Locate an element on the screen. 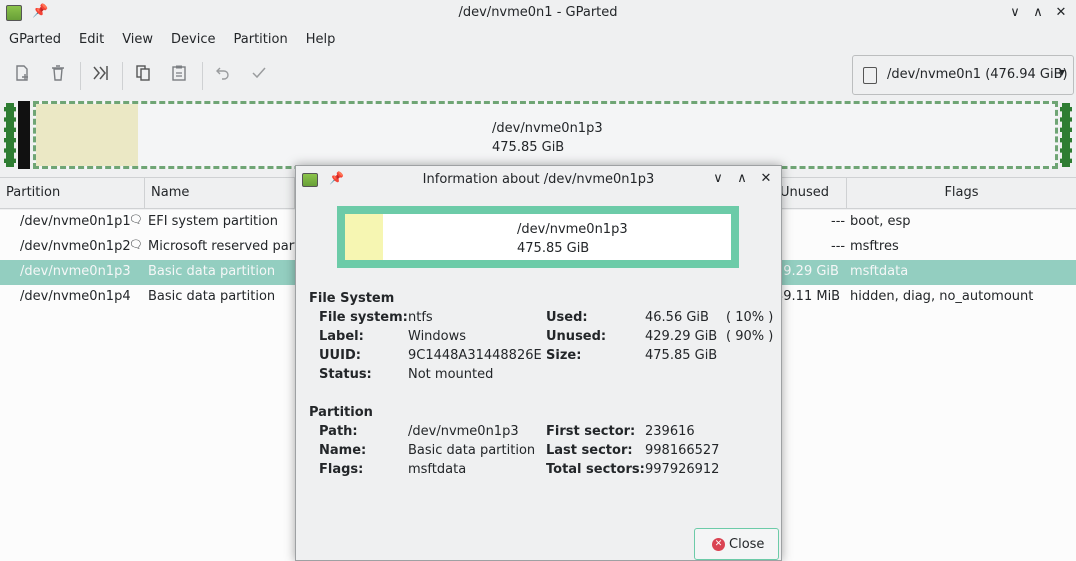 This screenshot has width=1076, height=561. new-partition-icon is located at coordinates (22, 76).